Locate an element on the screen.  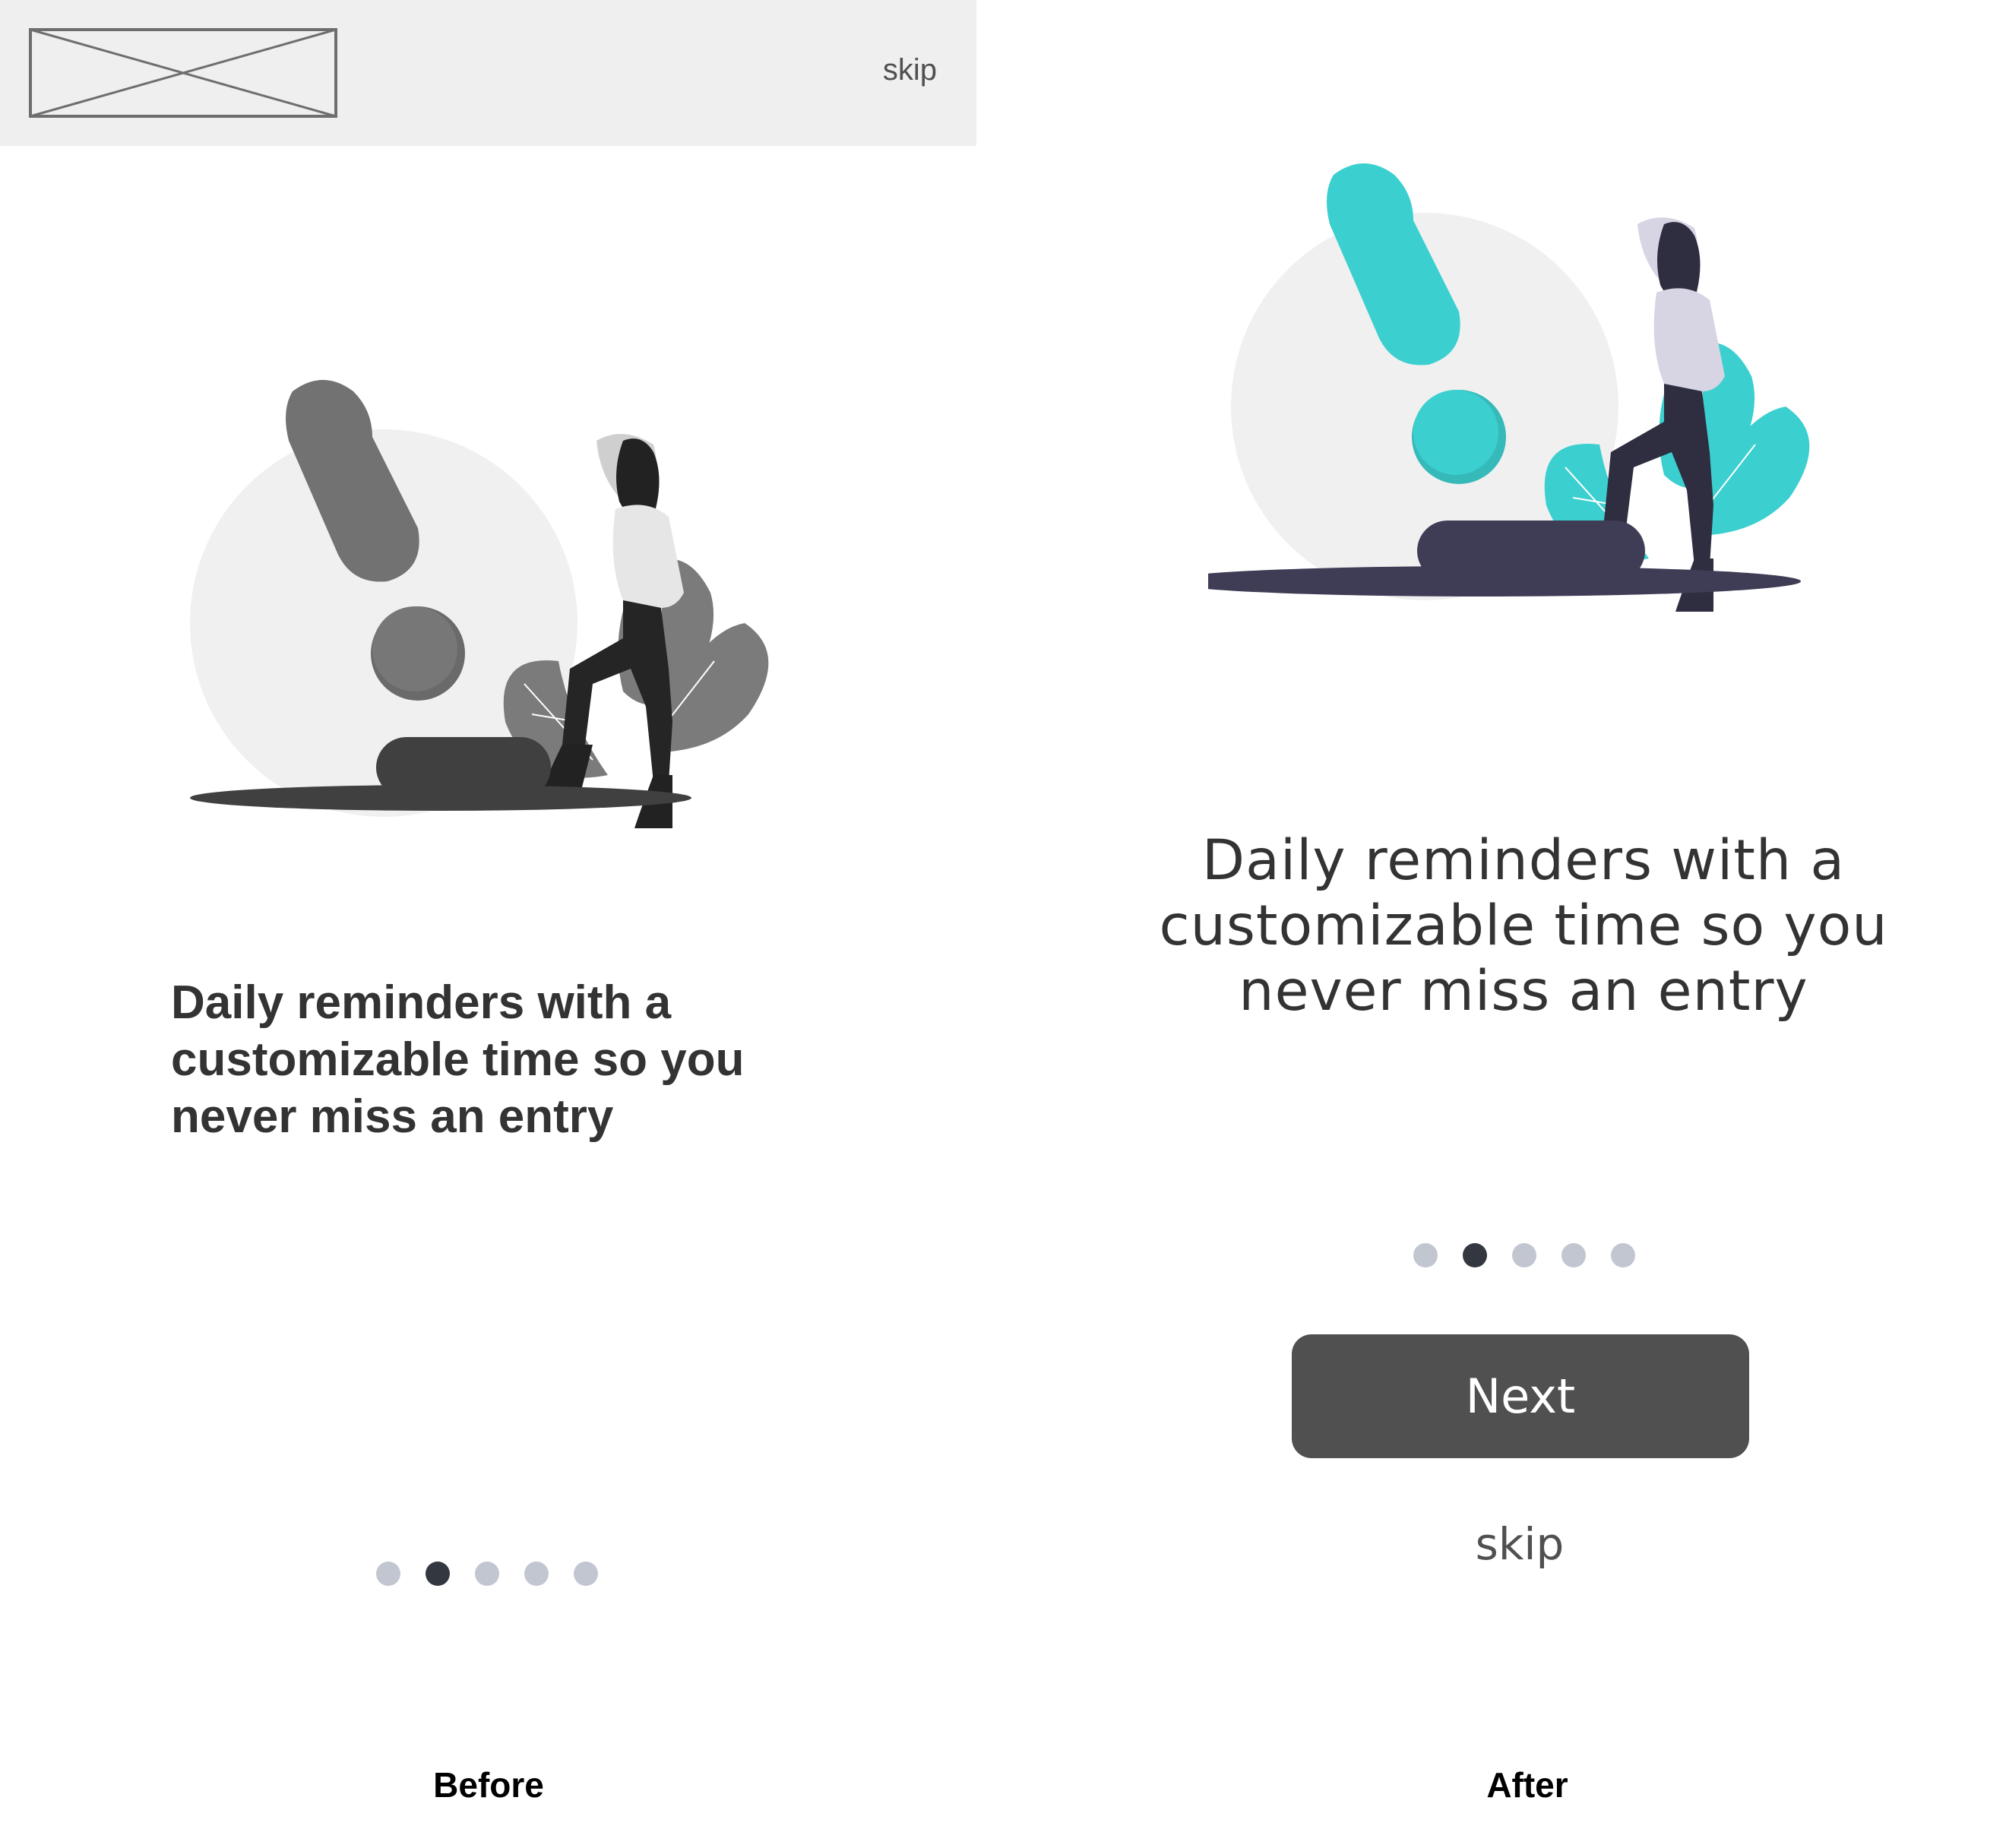
next-button: Next is located at coordinates (1521, 1396).